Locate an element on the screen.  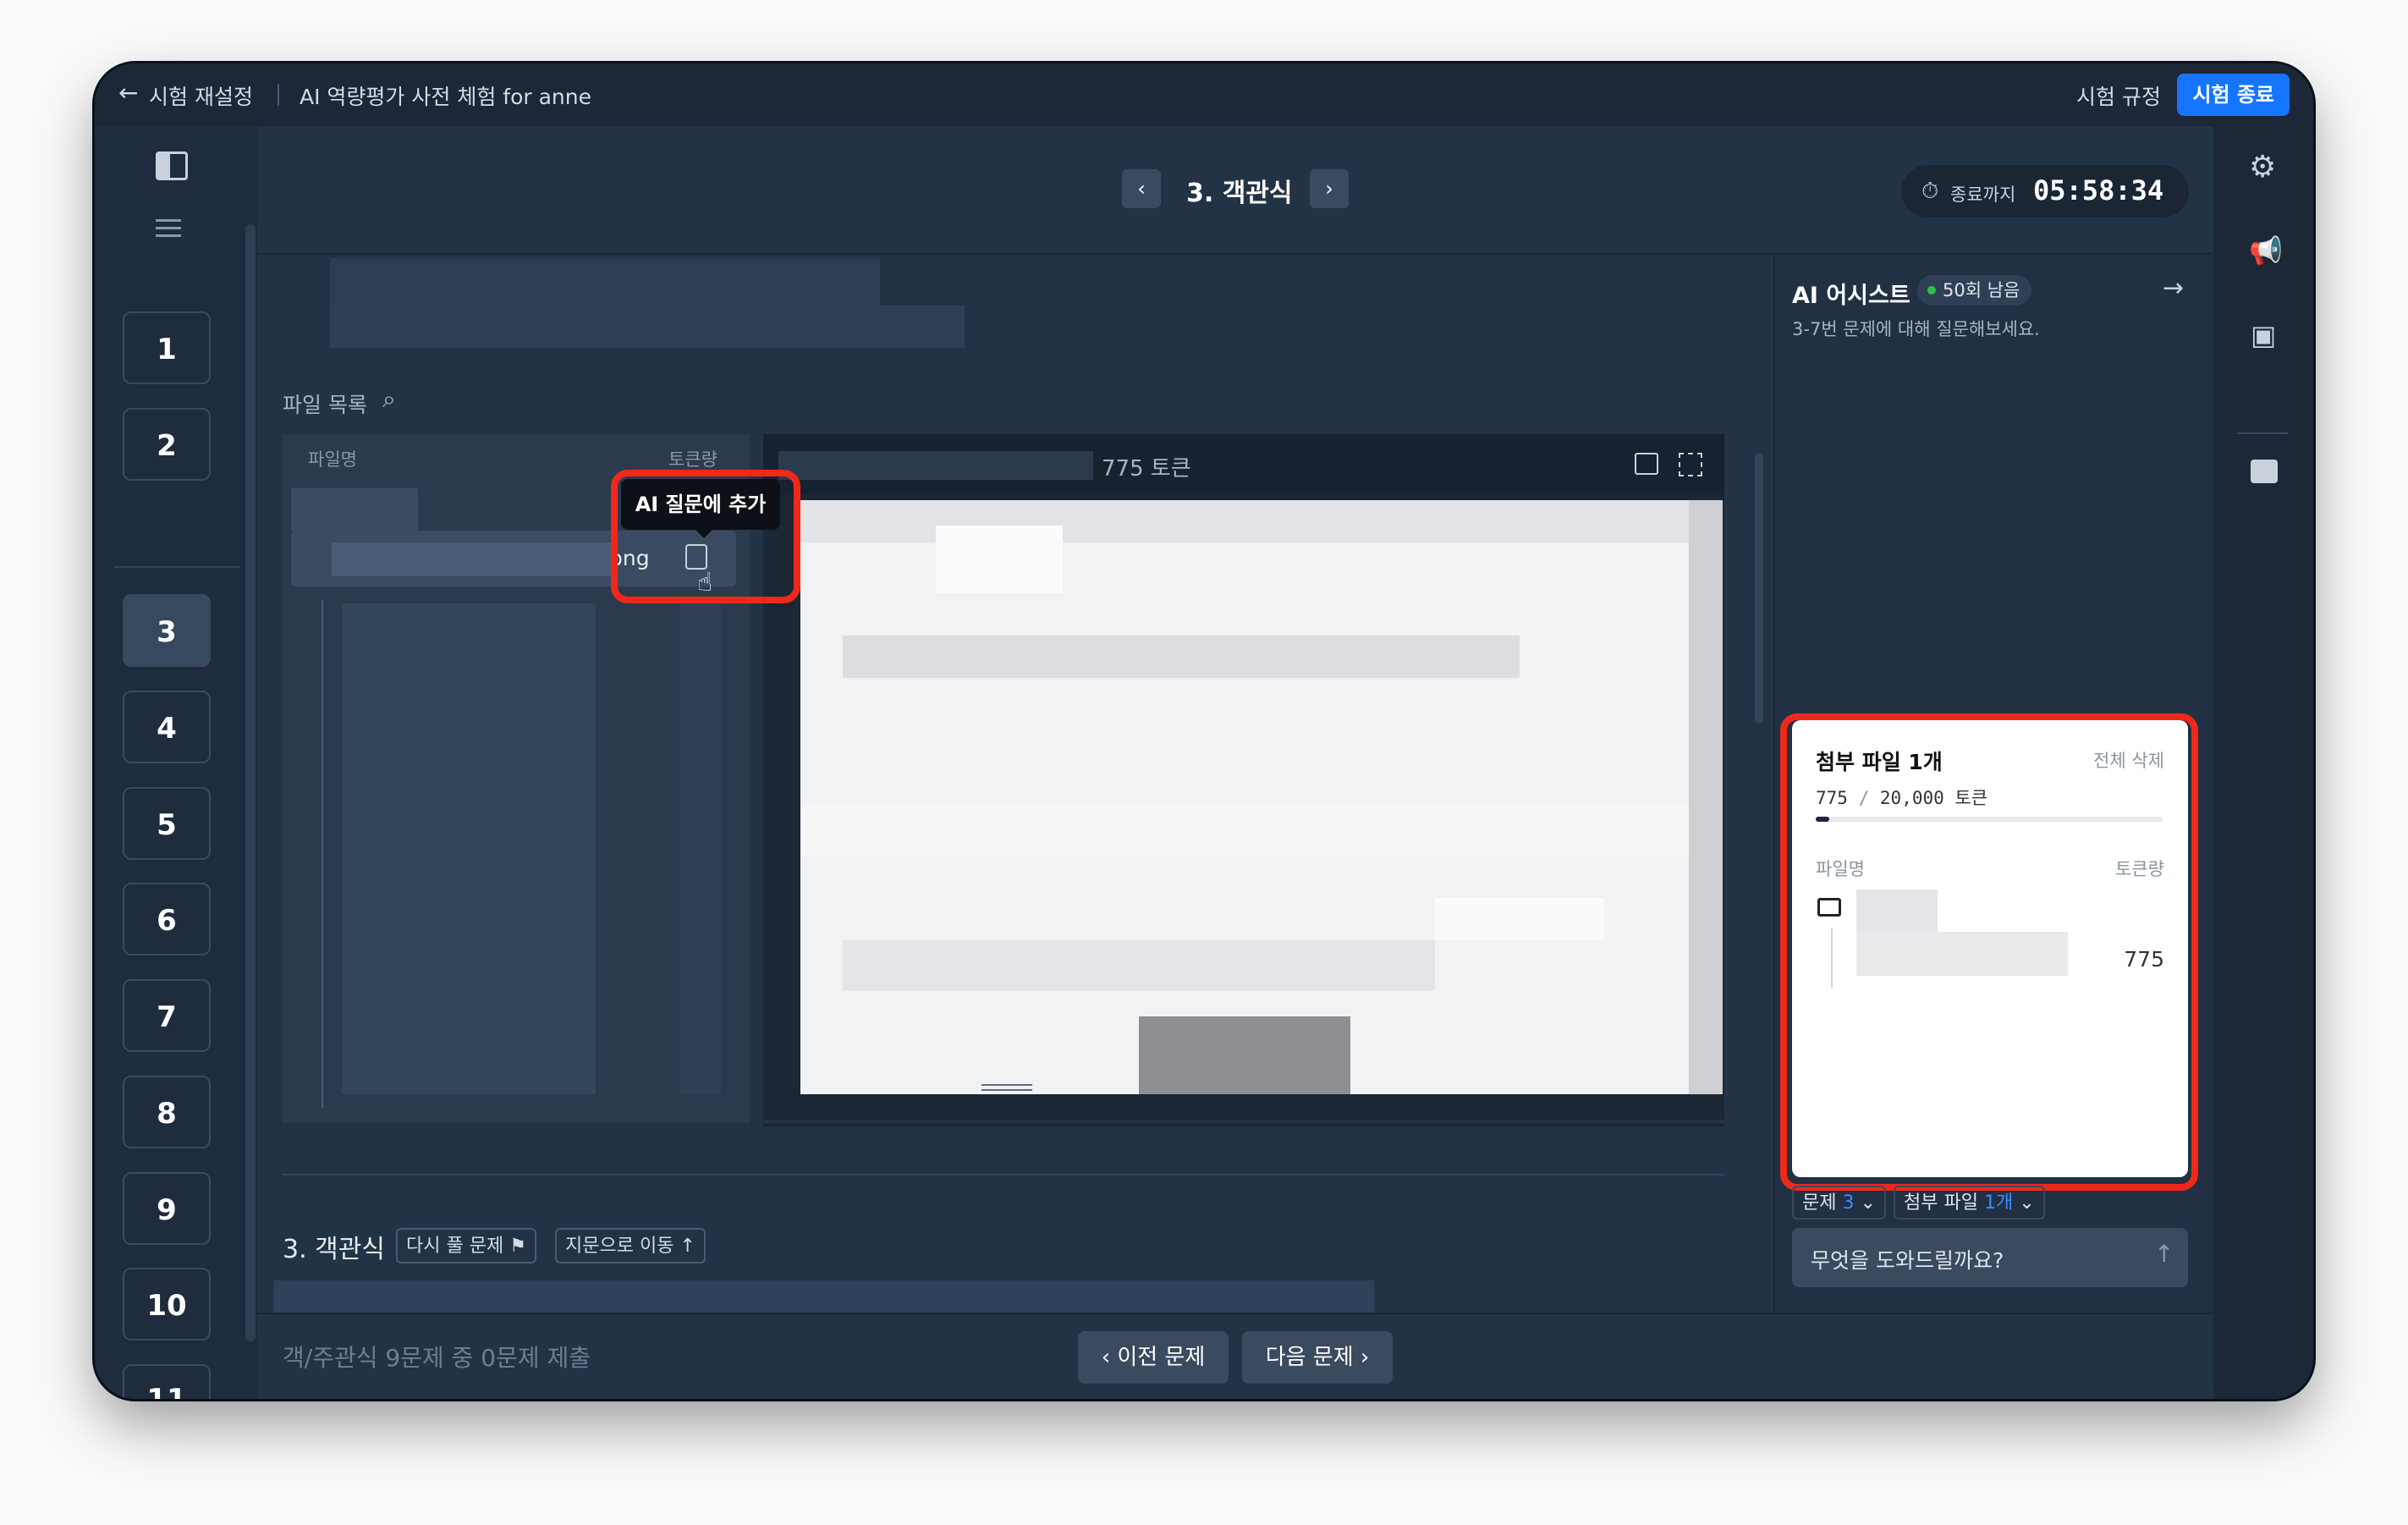
prev-question-button: ‹ 이전 문제 is located at coordinates (1153, 1357).